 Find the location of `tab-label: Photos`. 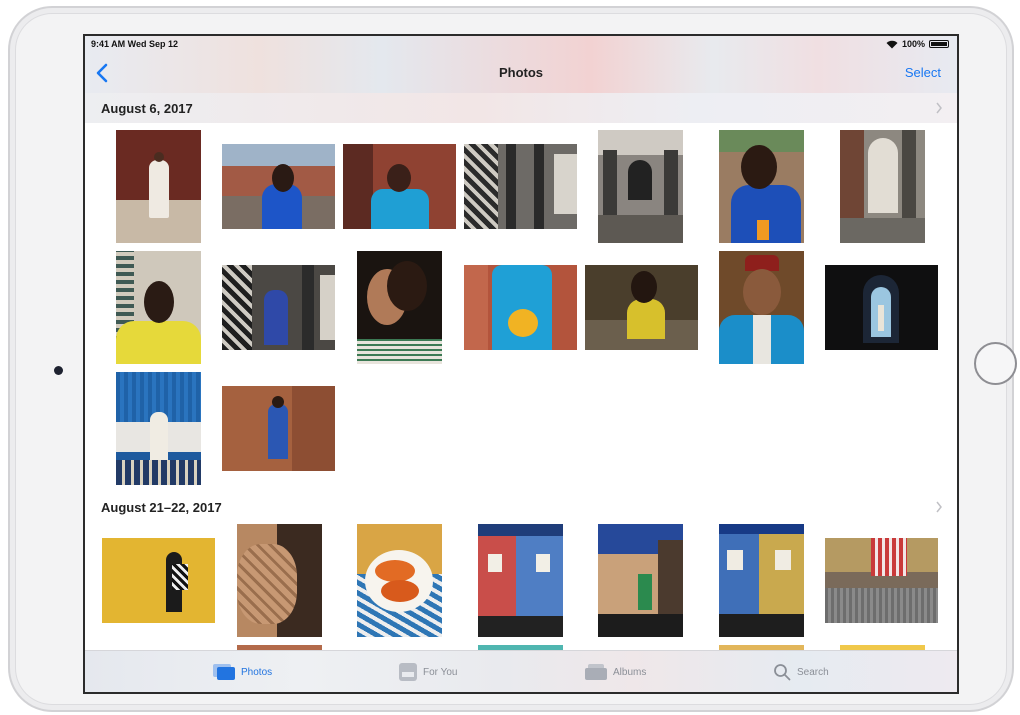

tab-label: Photos is located at coordinates (257, 672).